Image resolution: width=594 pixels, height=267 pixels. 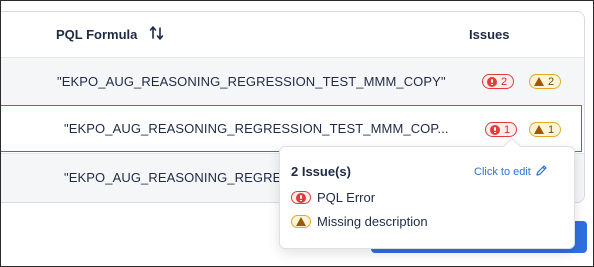 I want to click on warning-count-badge: 2, so click(x=545, y=81).